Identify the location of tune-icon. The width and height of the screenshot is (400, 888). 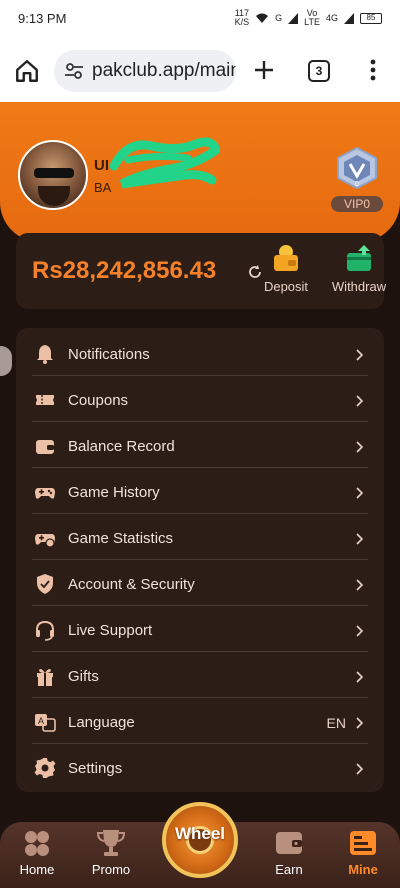
(74, 71).